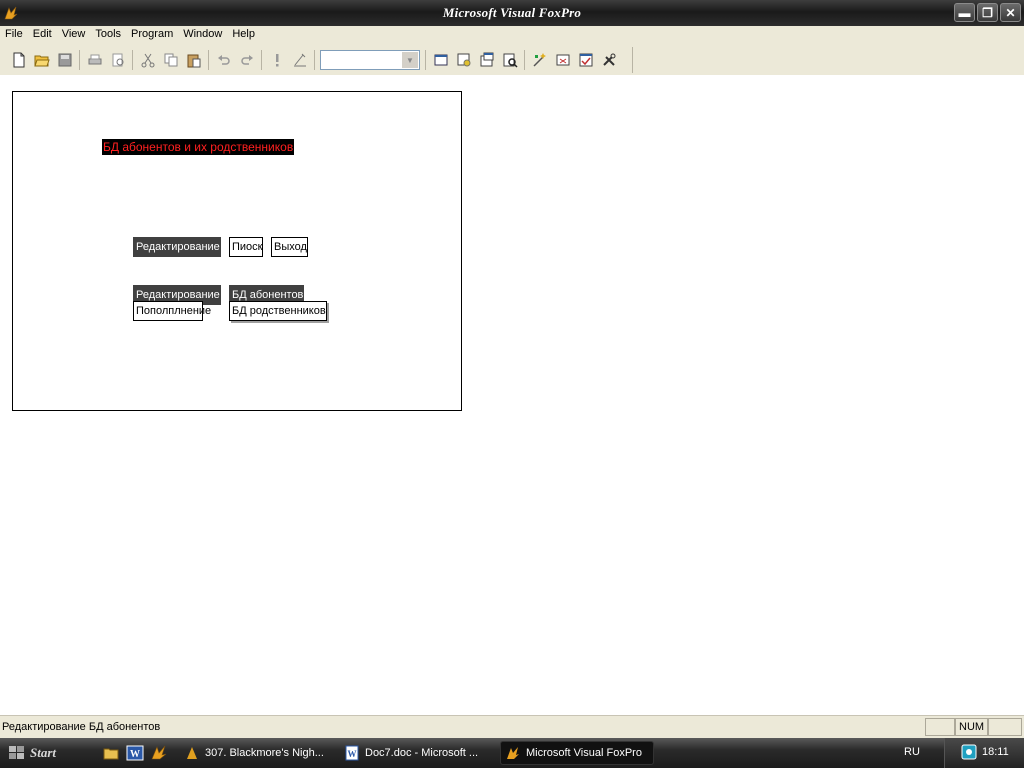  Describe the element at coordinates (18, 60) in the screenshot. I see `new-file-icon` at that location.